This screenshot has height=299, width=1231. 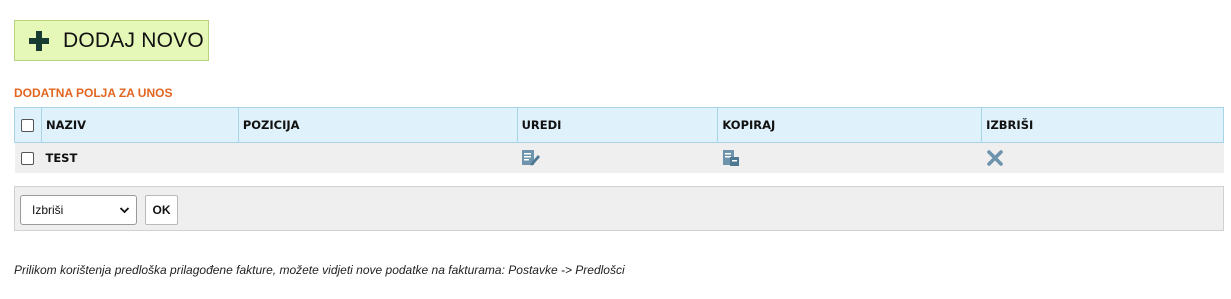 What do you see at coordinates (1102, 157) in the screenshot?
I see `row-delete-cell` at bounding box center [1102, 157].